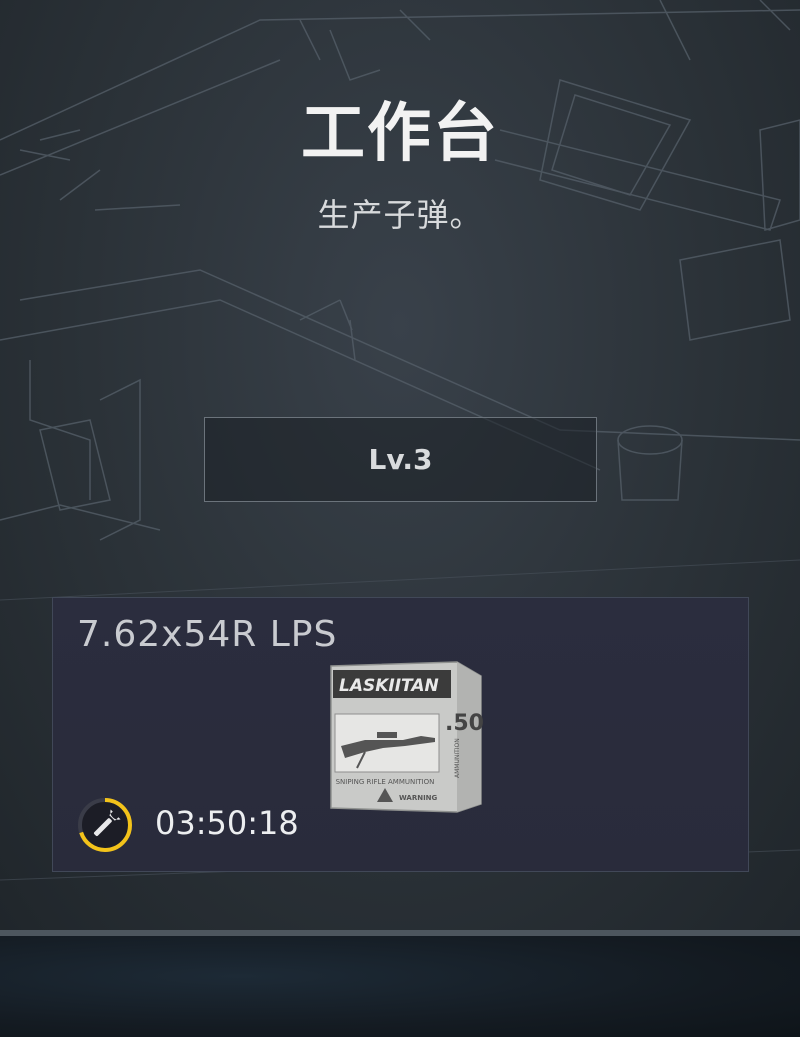 This screenshot has height=1037, width=800. I want to click on page-title: 工作台, so click(400, 134).